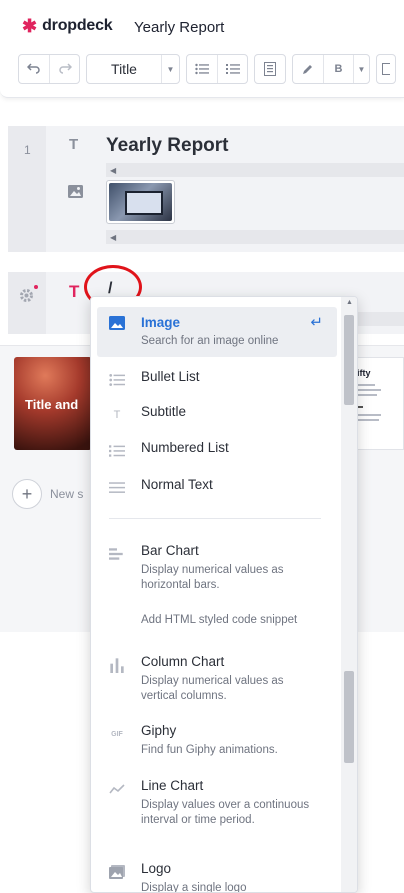 This screenshot has width=404, height=893. Describe the element at coordinates (349, 302) in the screenshot. I see `scroll-up-icon: ▲` at that location.